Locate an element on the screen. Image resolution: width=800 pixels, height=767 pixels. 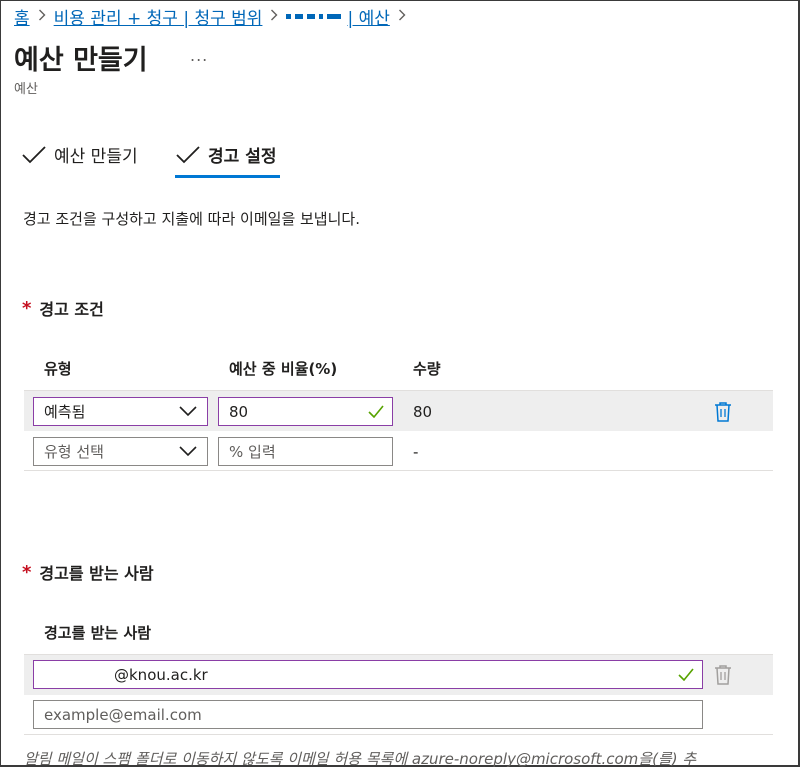
column-header-recipients: 경고를 받는 사람 is located at coordinates (98, 633).